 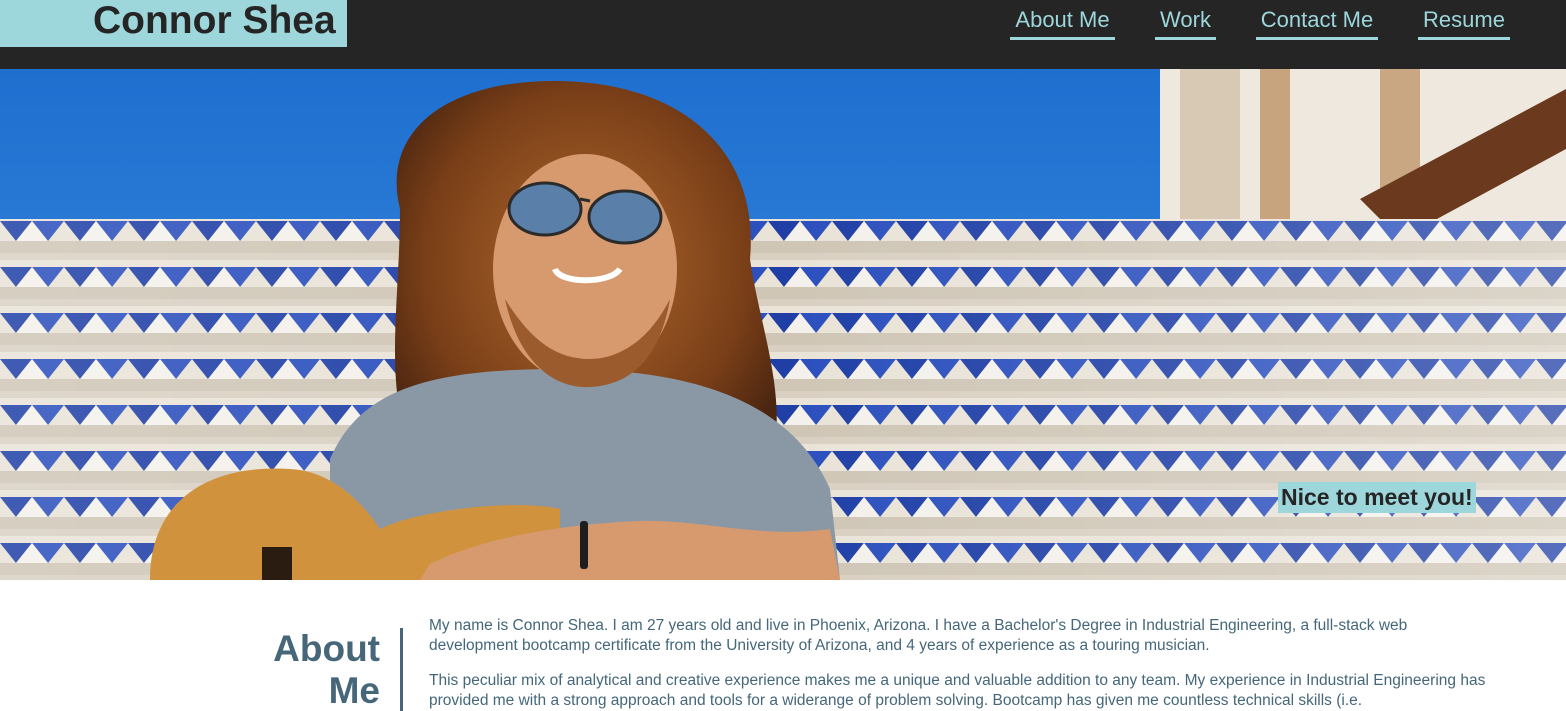 I want to click on about-heading: About Me, so click(x=310, y=669).